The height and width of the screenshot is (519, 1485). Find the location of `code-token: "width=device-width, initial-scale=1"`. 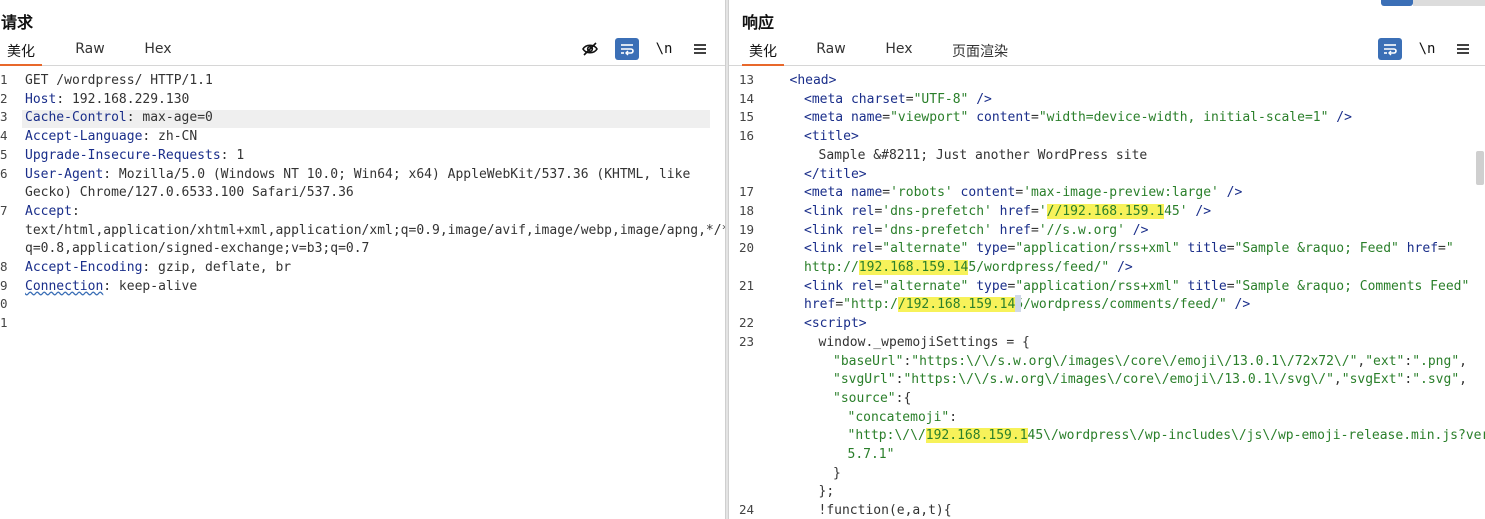

code-token: "width=device-width, initial-scale=1" is located at coordinates (1183, 118).